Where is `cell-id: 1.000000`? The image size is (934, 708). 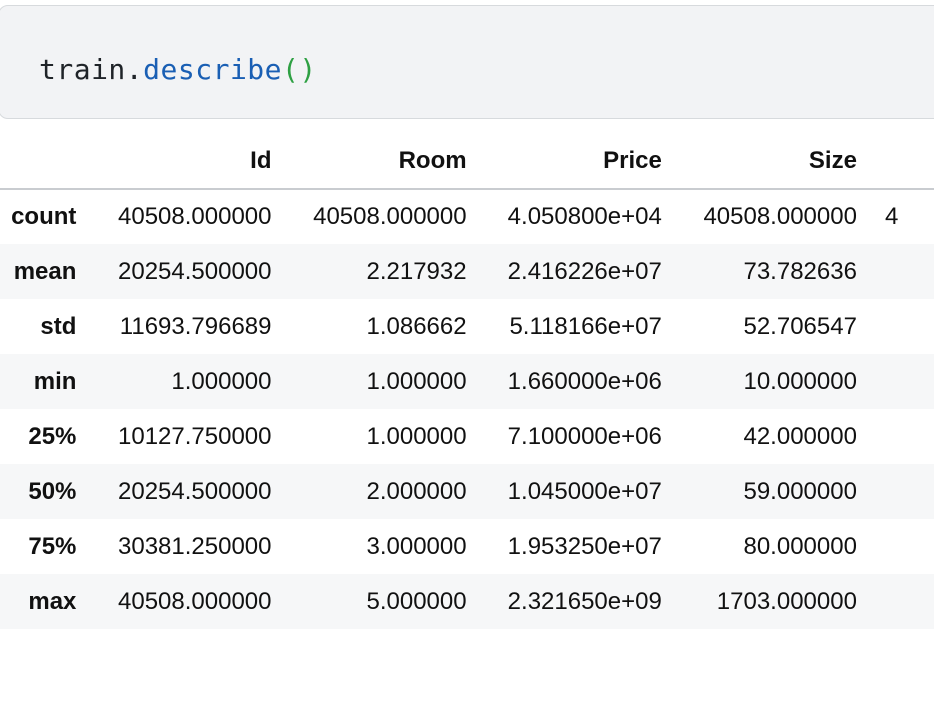 cell-id: 1.000000 is located at coordinates (221, 381).